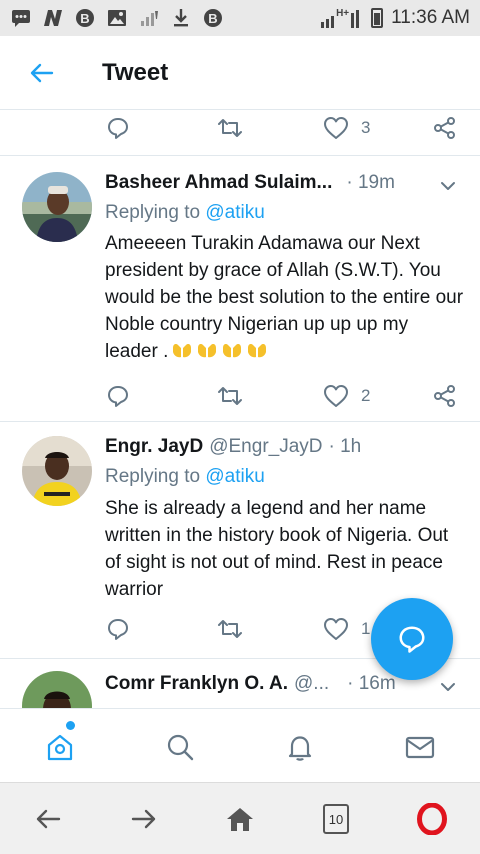 This screenshot has width=480, height=854. I want to click on author-name: Comr Franklyn O. A., so click(196, 684).